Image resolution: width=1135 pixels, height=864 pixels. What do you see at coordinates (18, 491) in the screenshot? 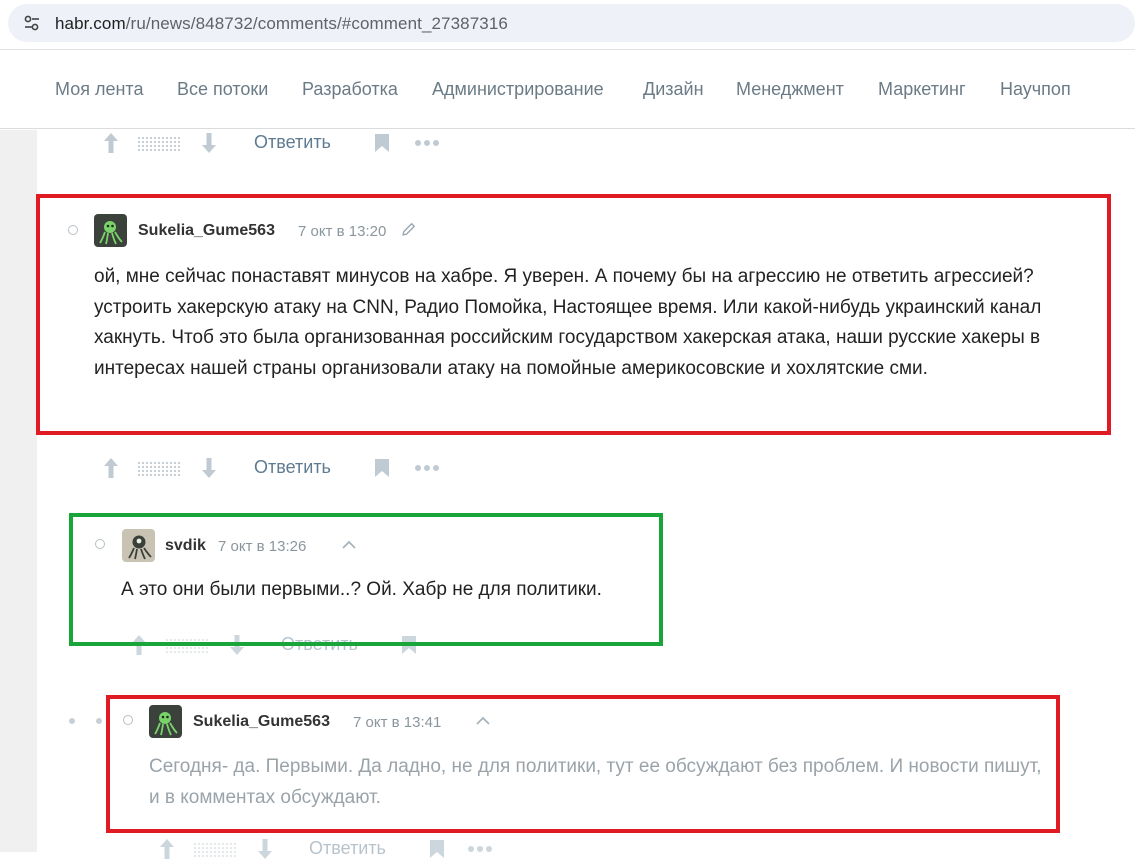
I see `page-gutter` at bounding box center [18, 491].